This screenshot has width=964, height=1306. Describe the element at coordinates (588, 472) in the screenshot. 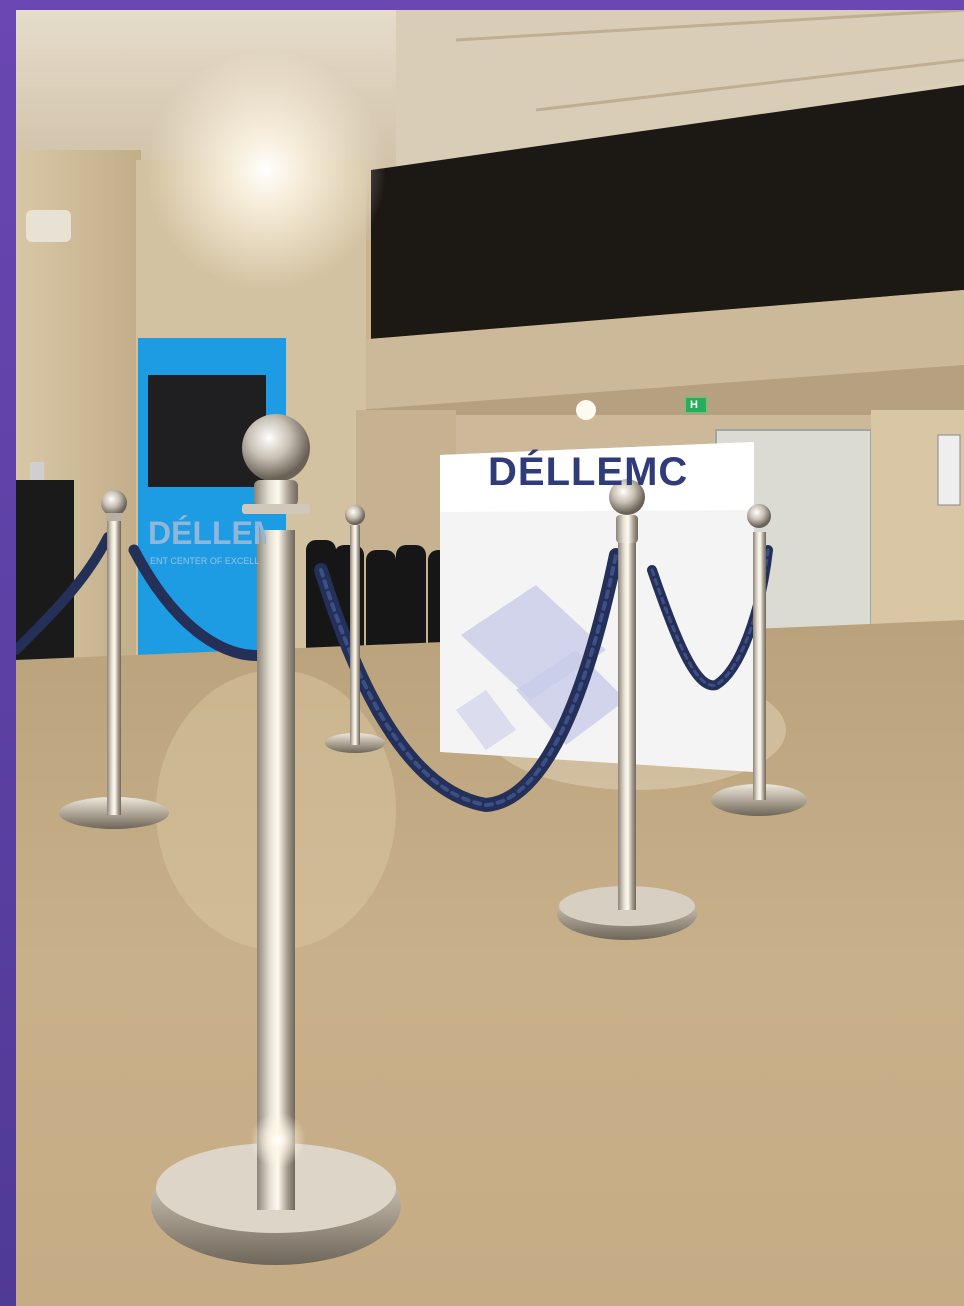

I see `desk-logo: DÉLLEMC` at that location.